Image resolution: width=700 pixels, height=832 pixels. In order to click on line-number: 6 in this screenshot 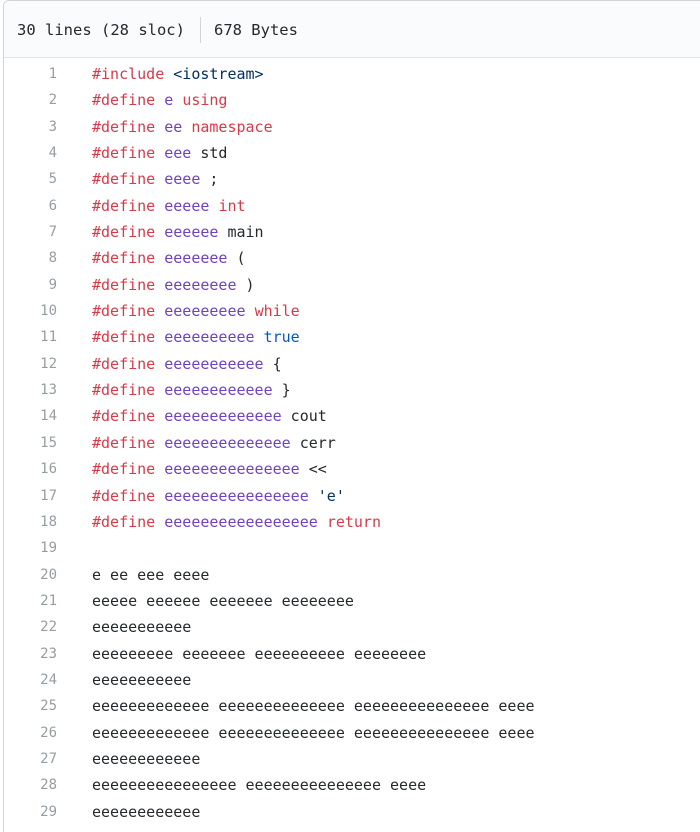, I will do `click(30, 206)`.